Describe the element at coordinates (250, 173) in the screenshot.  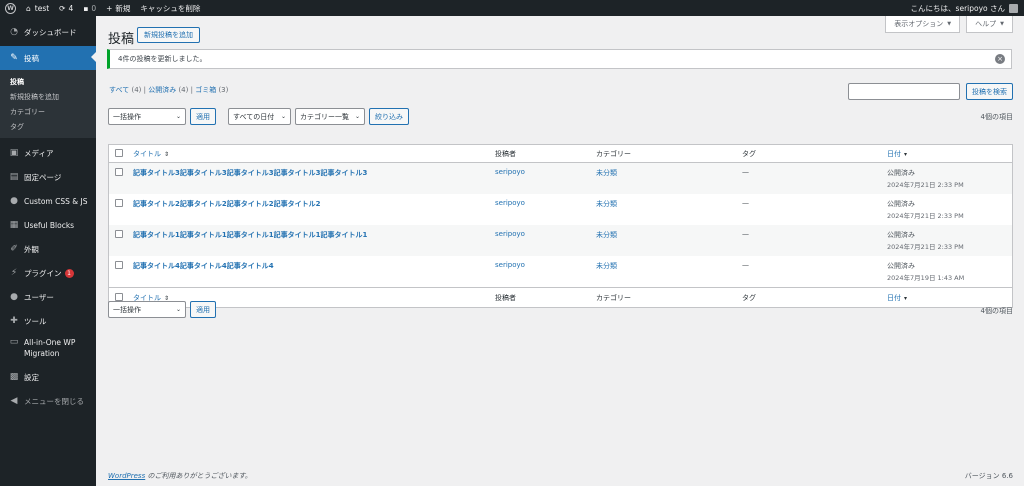
I see `post-title-link: 記事タイトル3記事タイトル3記事タイトル3記事タイトル3記事タイトル3` at that location.